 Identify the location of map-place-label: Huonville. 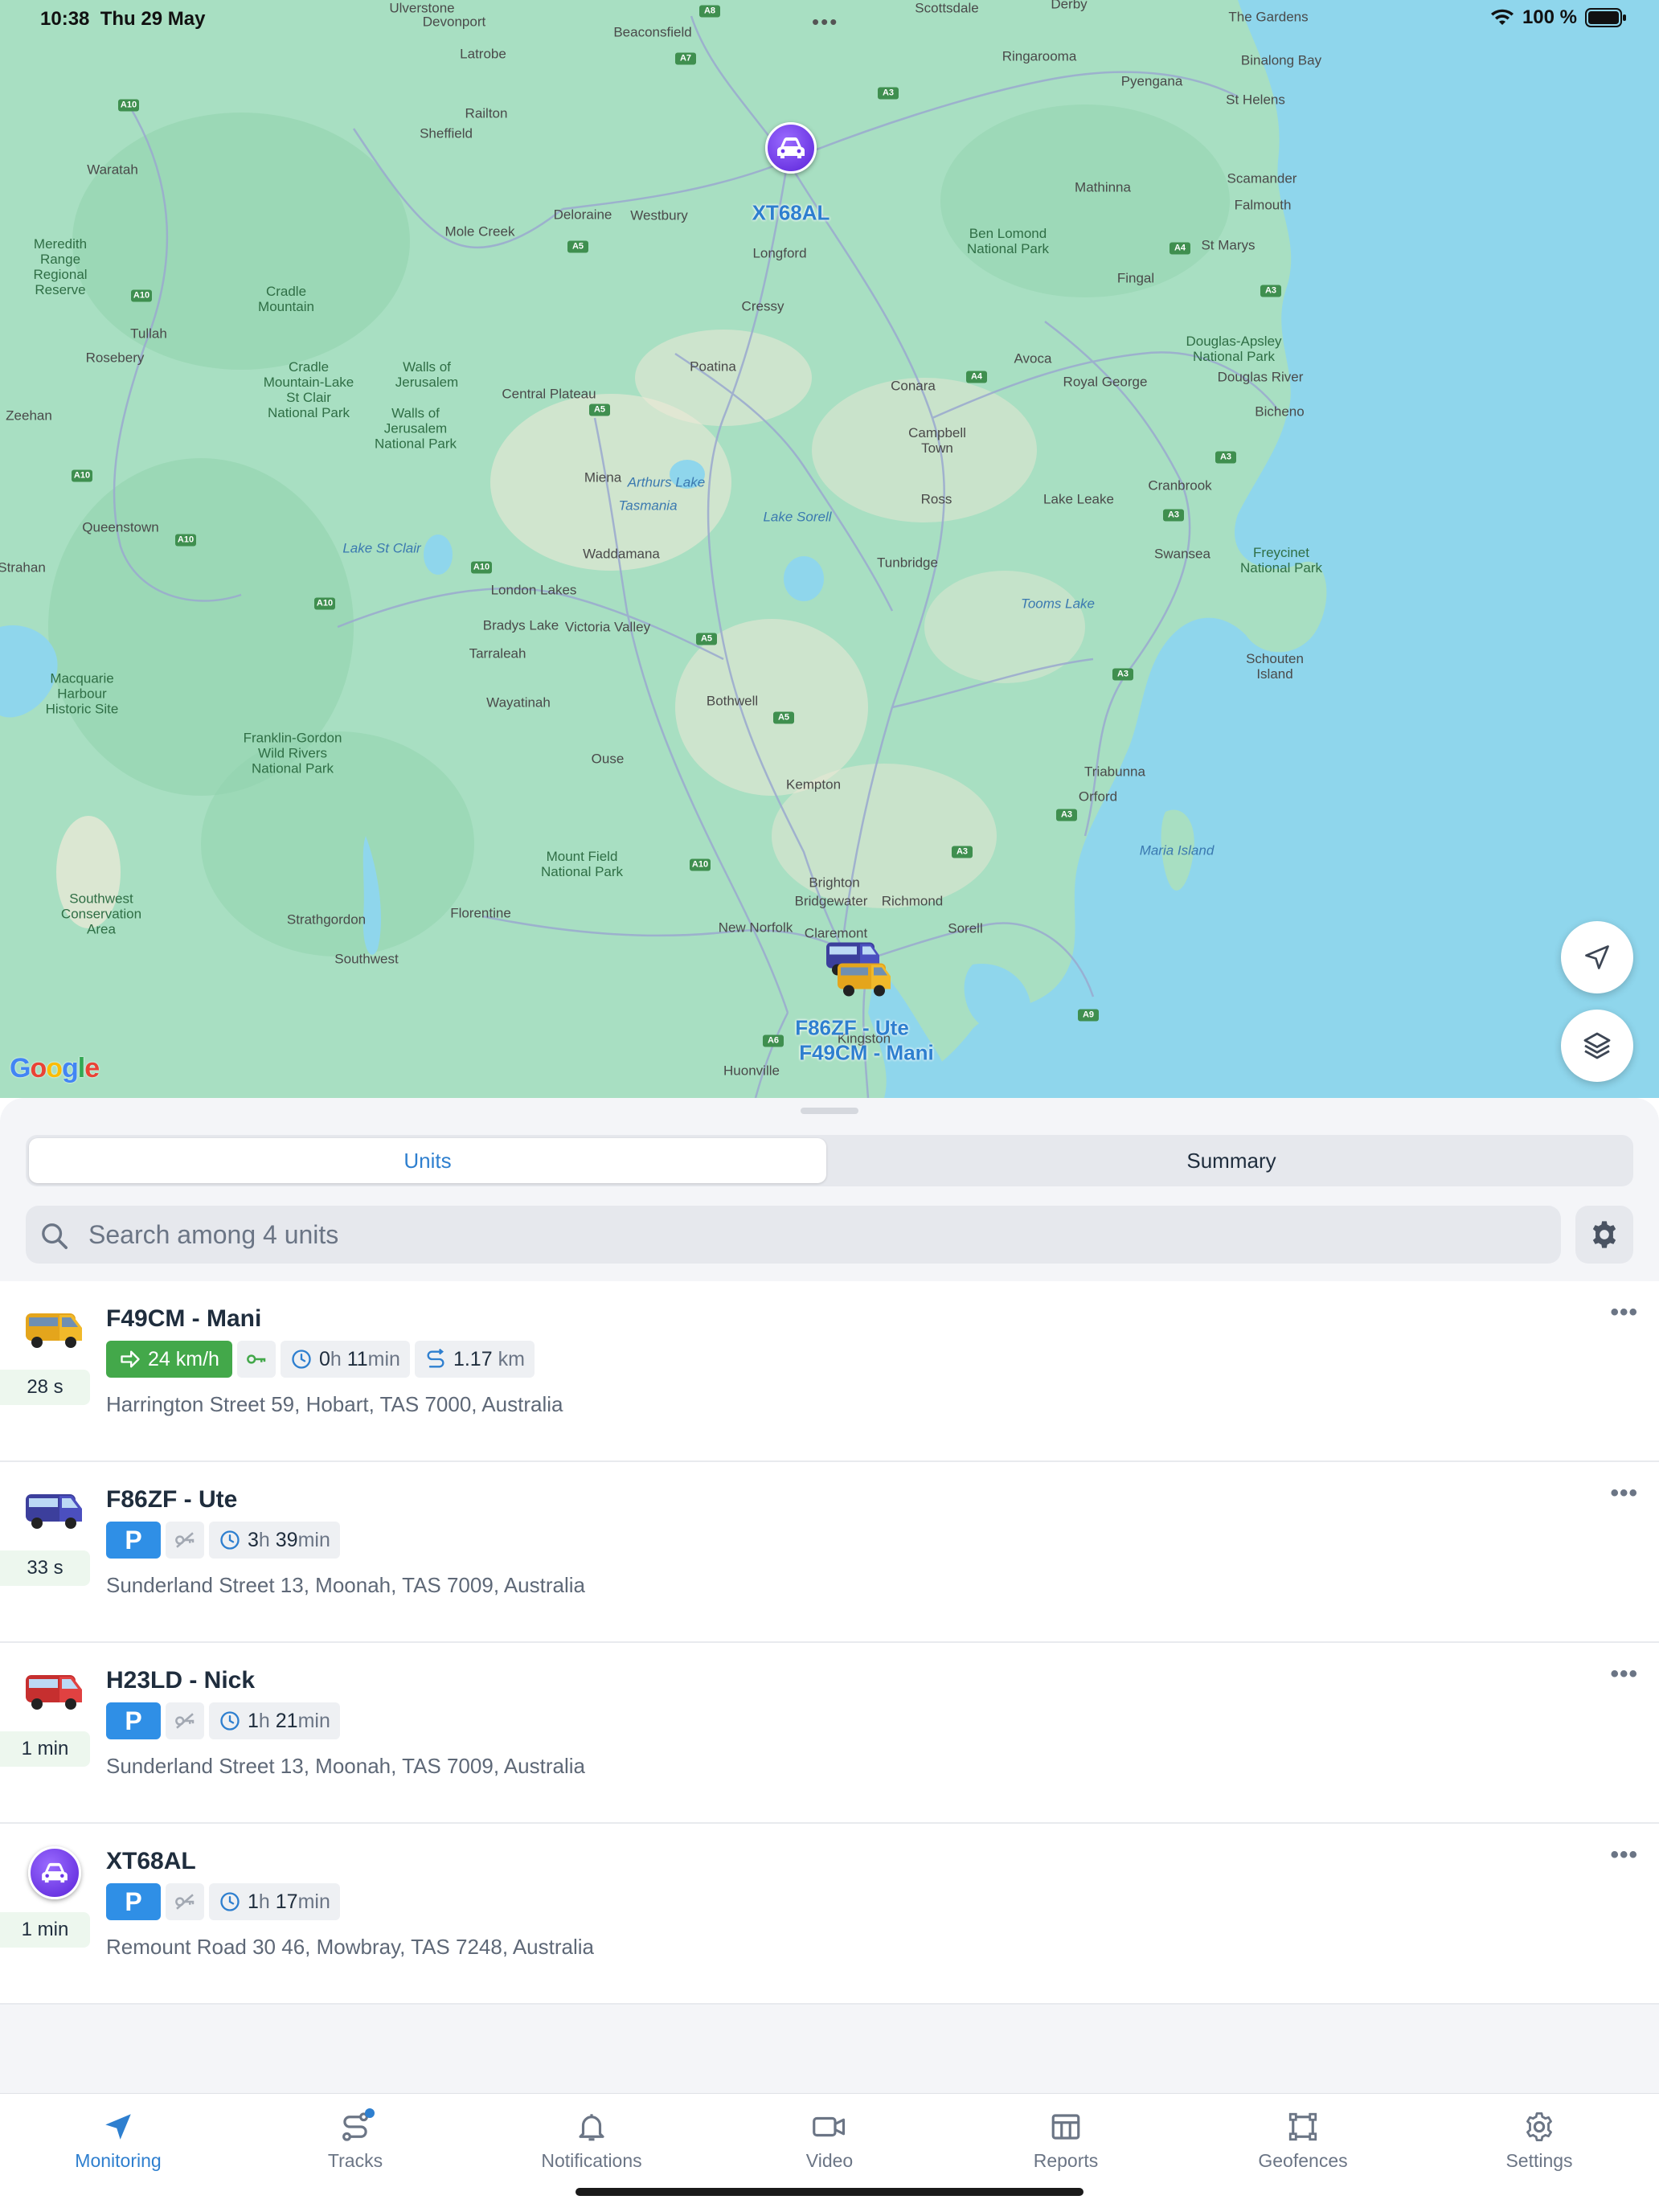
(751, 1071).